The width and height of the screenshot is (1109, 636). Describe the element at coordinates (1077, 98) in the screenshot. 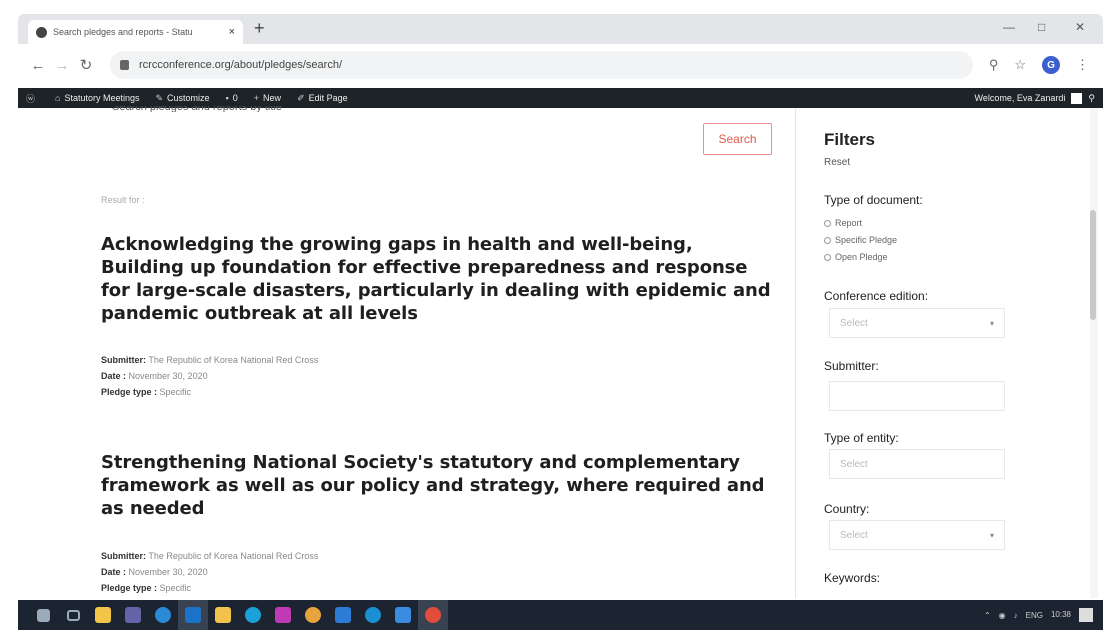

I see `user-avatar` at that location.